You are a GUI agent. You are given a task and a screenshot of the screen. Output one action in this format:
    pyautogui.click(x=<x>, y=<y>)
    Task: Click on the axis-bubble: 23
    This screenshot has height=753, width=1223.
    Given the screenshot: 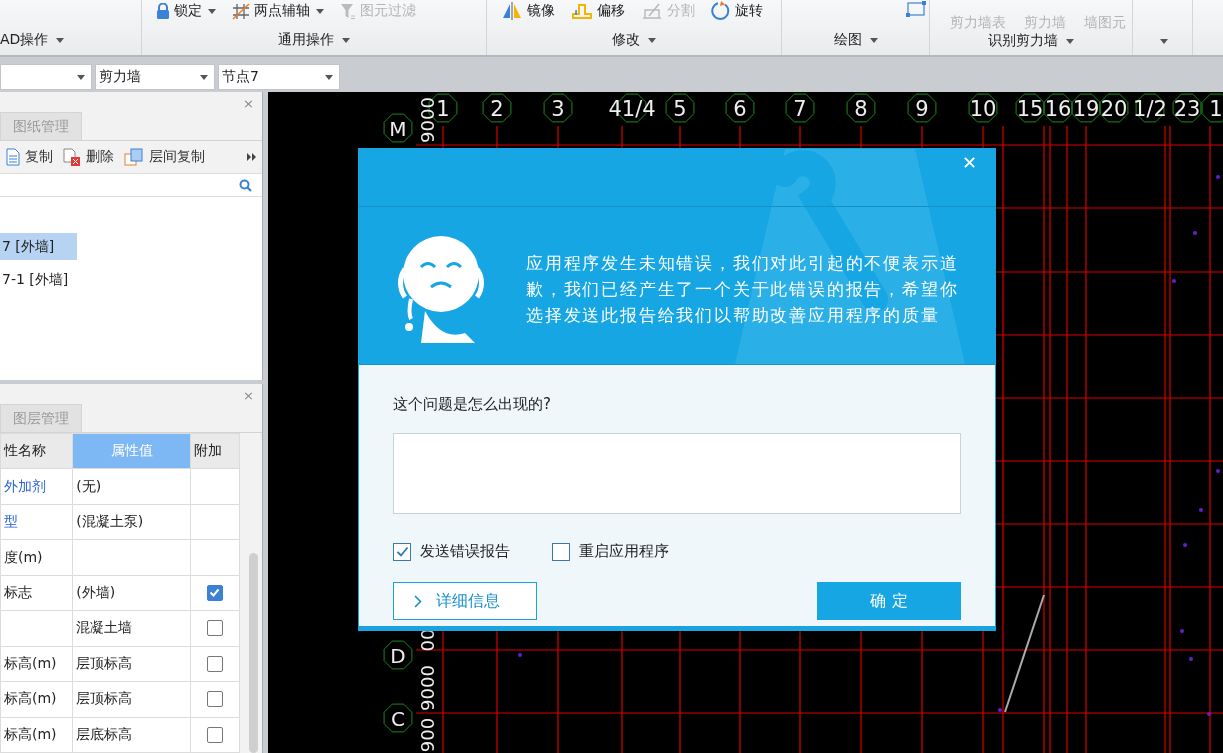 What is the action you would take?
    pyautogui.click(x=1187, y=108)
    